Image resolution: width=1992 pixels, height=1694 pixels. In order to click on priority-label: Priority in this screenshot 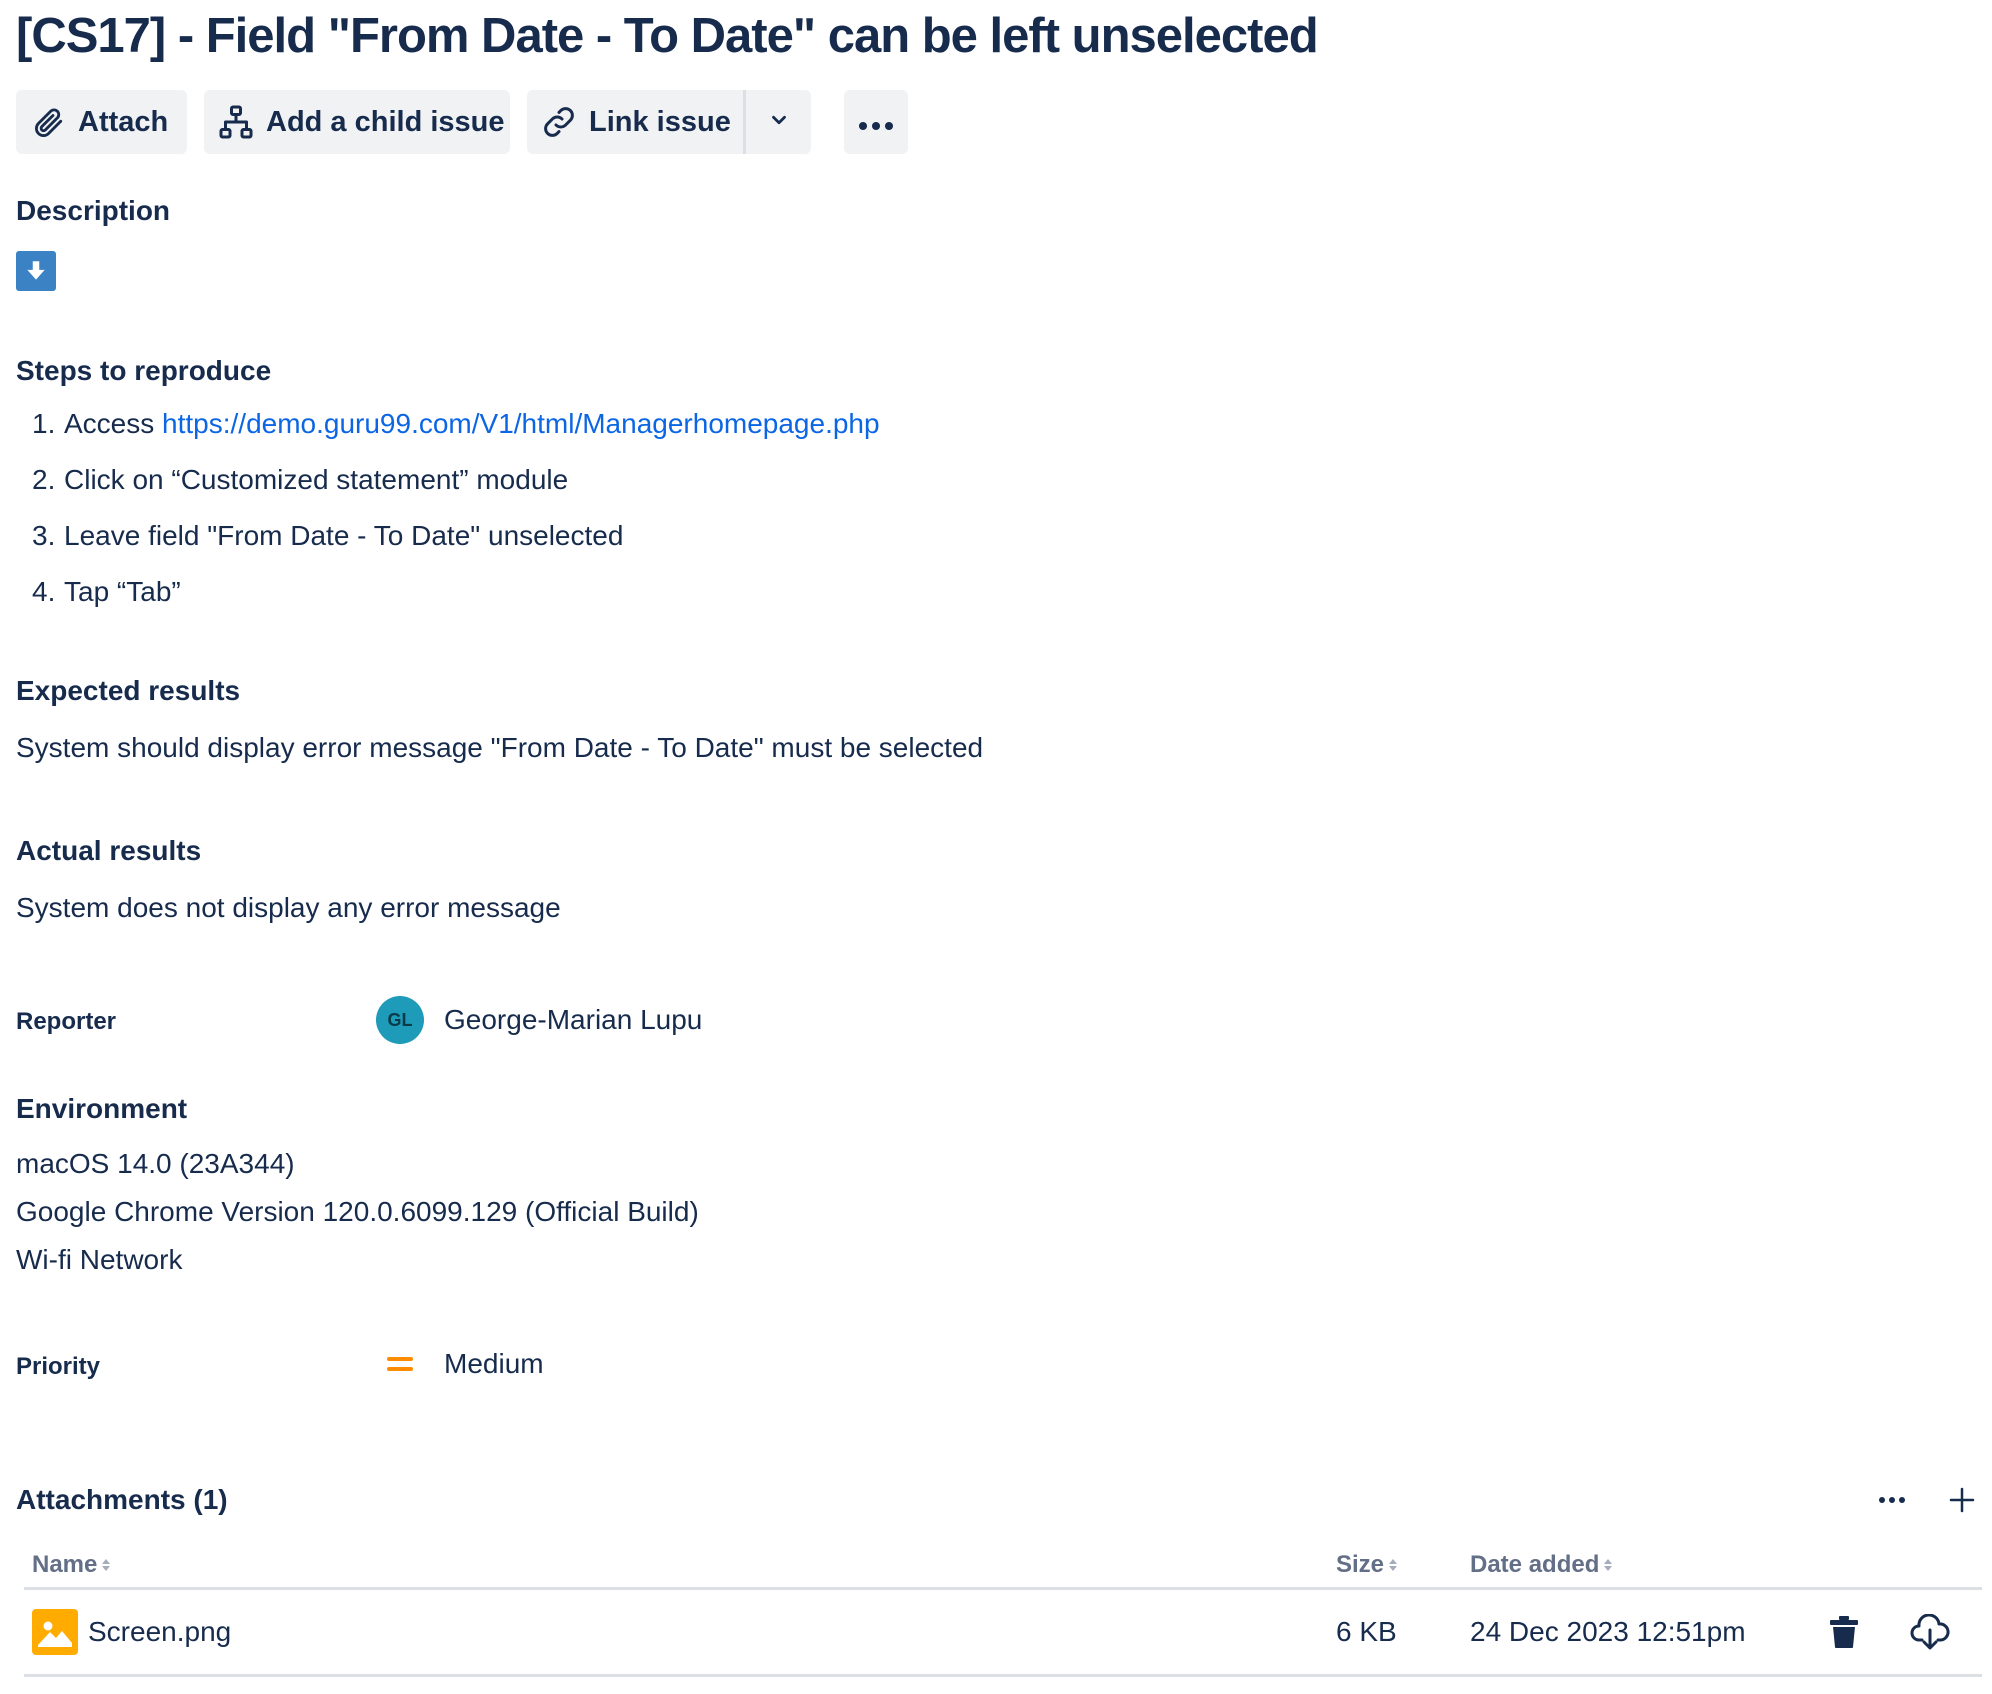, I will do `click(58, 1366)`.